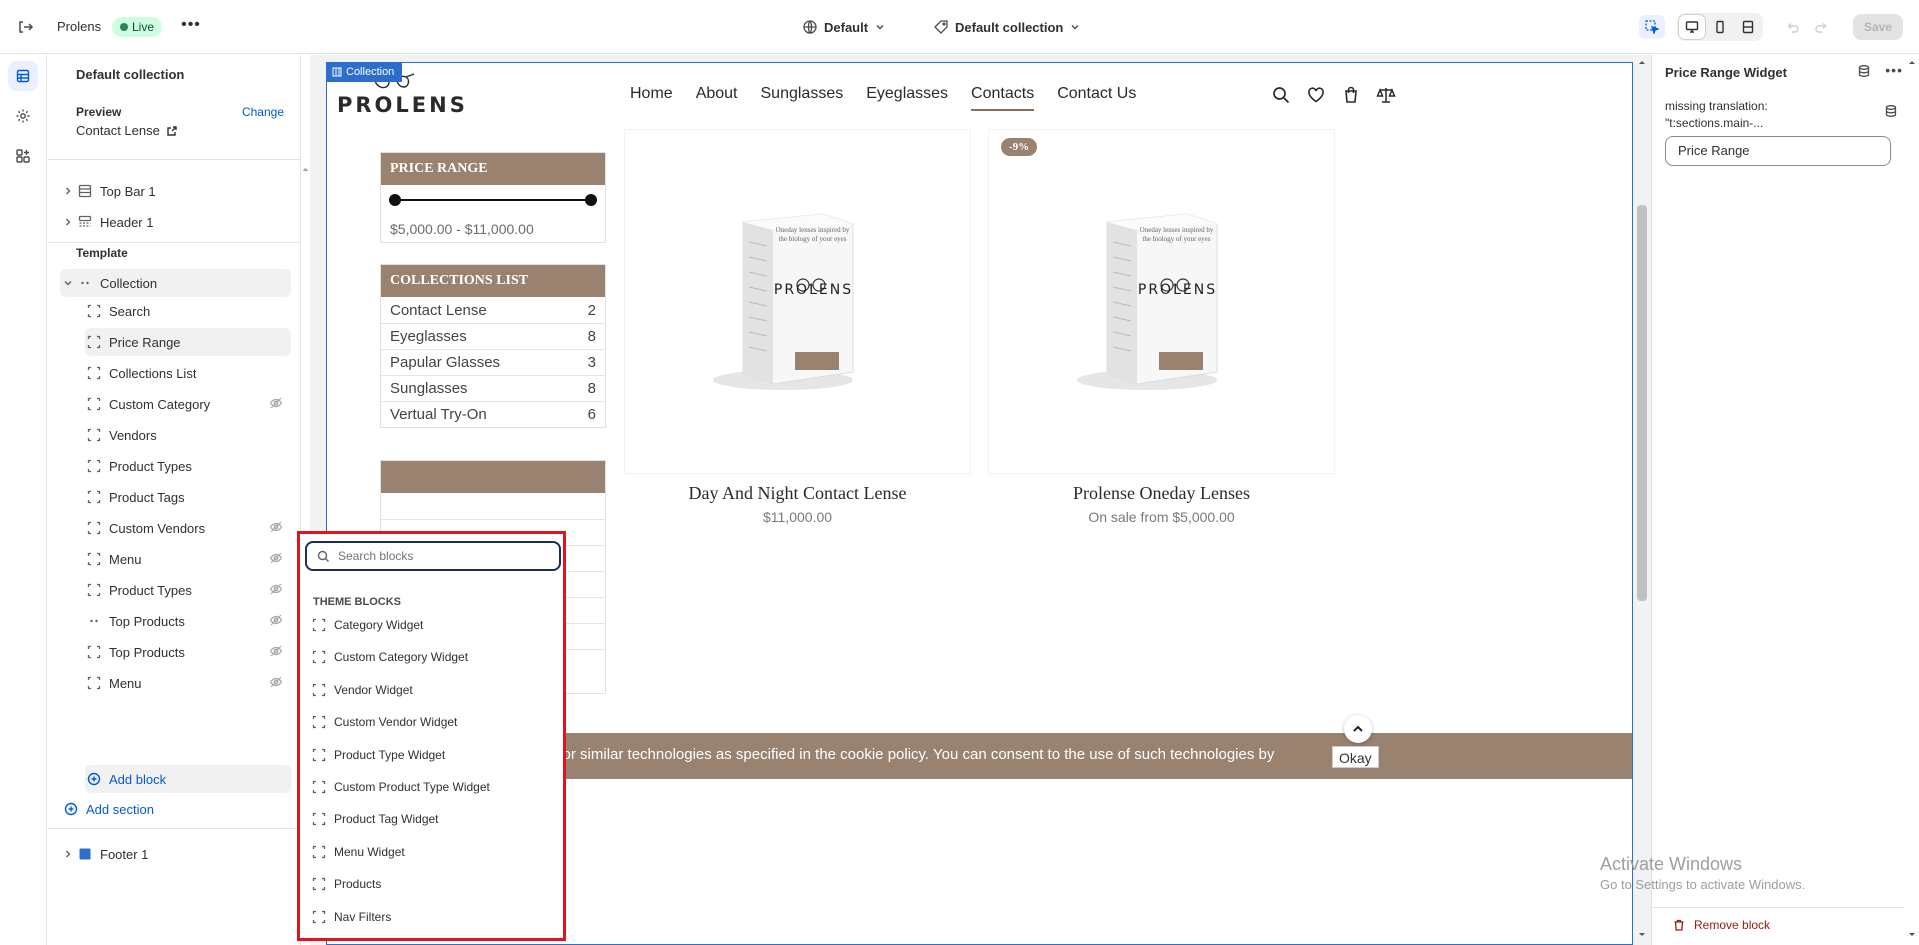  What do you see at coordinates (177, 809) in the screenshot?
I see `add-section-button: Add section` at bounding box center [177, 809].